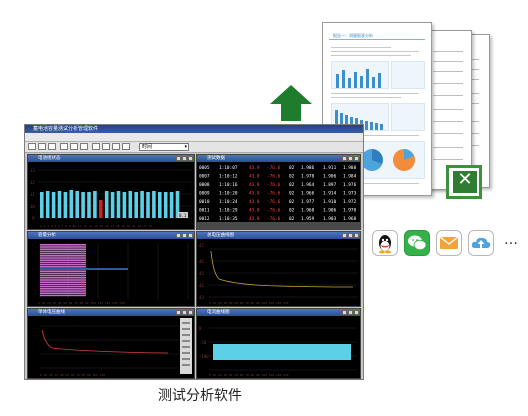  I want to click on svg-text: 10, so click(32, 206).